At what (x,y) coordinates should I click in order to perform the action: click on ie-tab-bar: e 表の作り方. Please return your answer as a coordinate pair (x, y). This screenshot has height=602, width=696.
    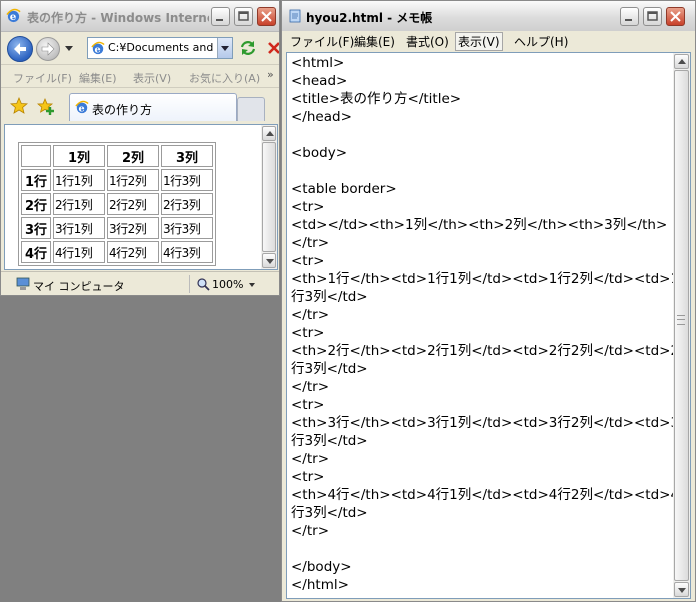
    Looking at the image, I should click on (140, 106).